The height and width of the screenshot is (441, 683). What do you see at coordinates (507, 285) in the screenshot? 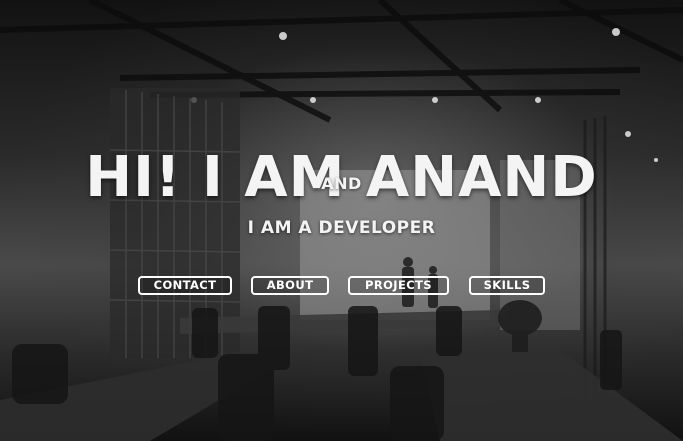
I see `skills-button: SKILLS` at bounding box center [507, 285].